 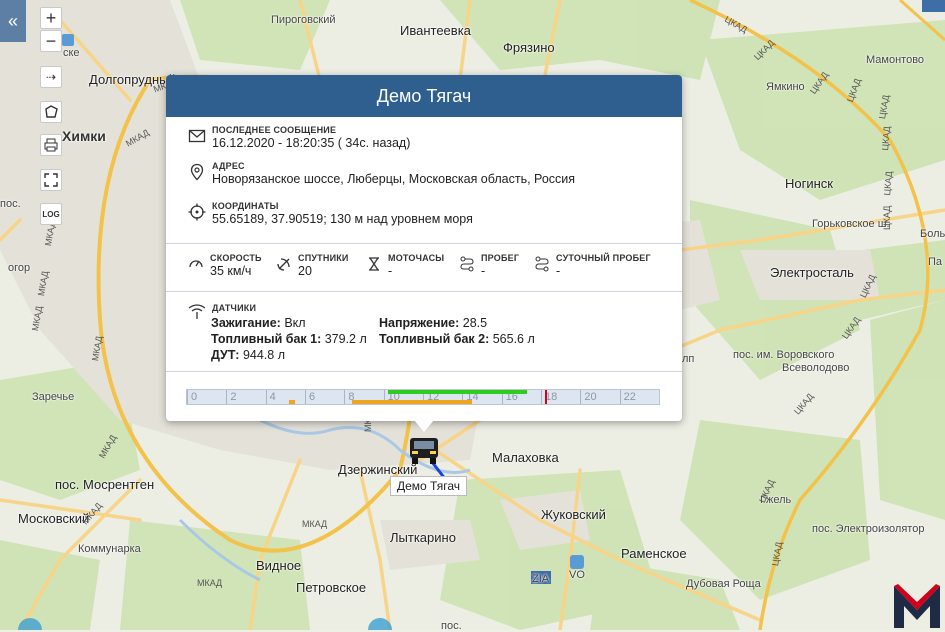 What do you see at coordinates (270, 397) in the screenshot?
I see `timeline-tick: 4` at bounding box center [270, 397].